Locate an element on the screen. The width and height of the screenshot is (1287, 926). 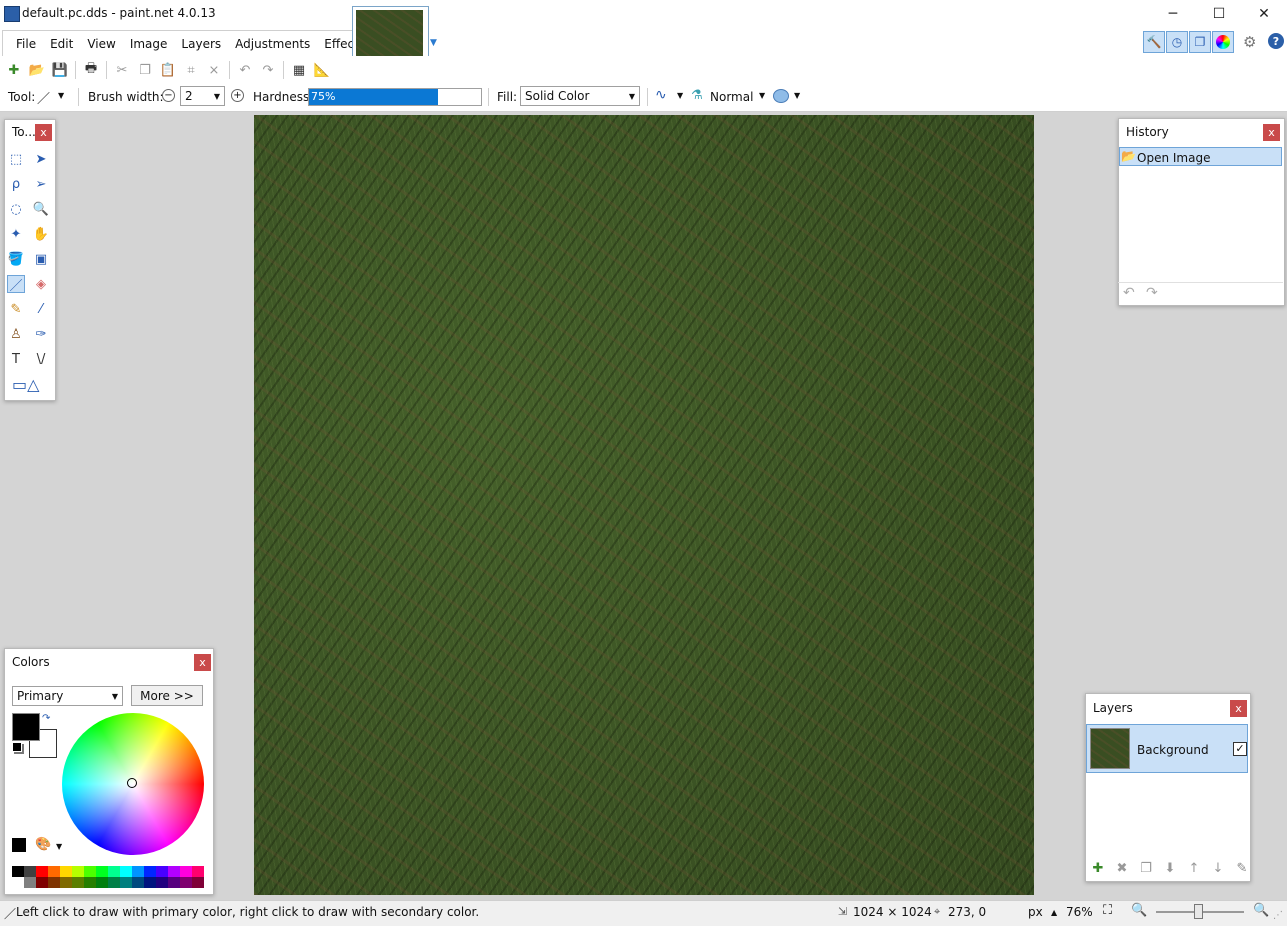
paintbrush-icon: ／ is located at coordinates (16, 284).